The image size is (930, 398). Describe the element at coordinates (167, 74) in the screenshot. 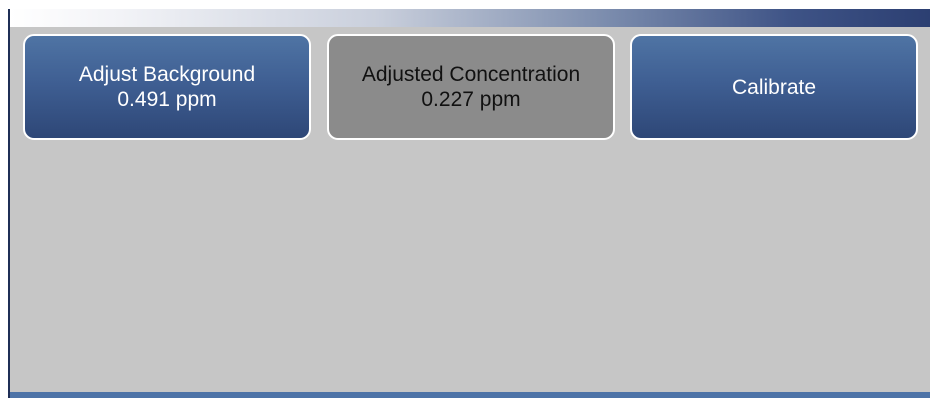

I see `adjust-background-label: Adjust Background` at that location.